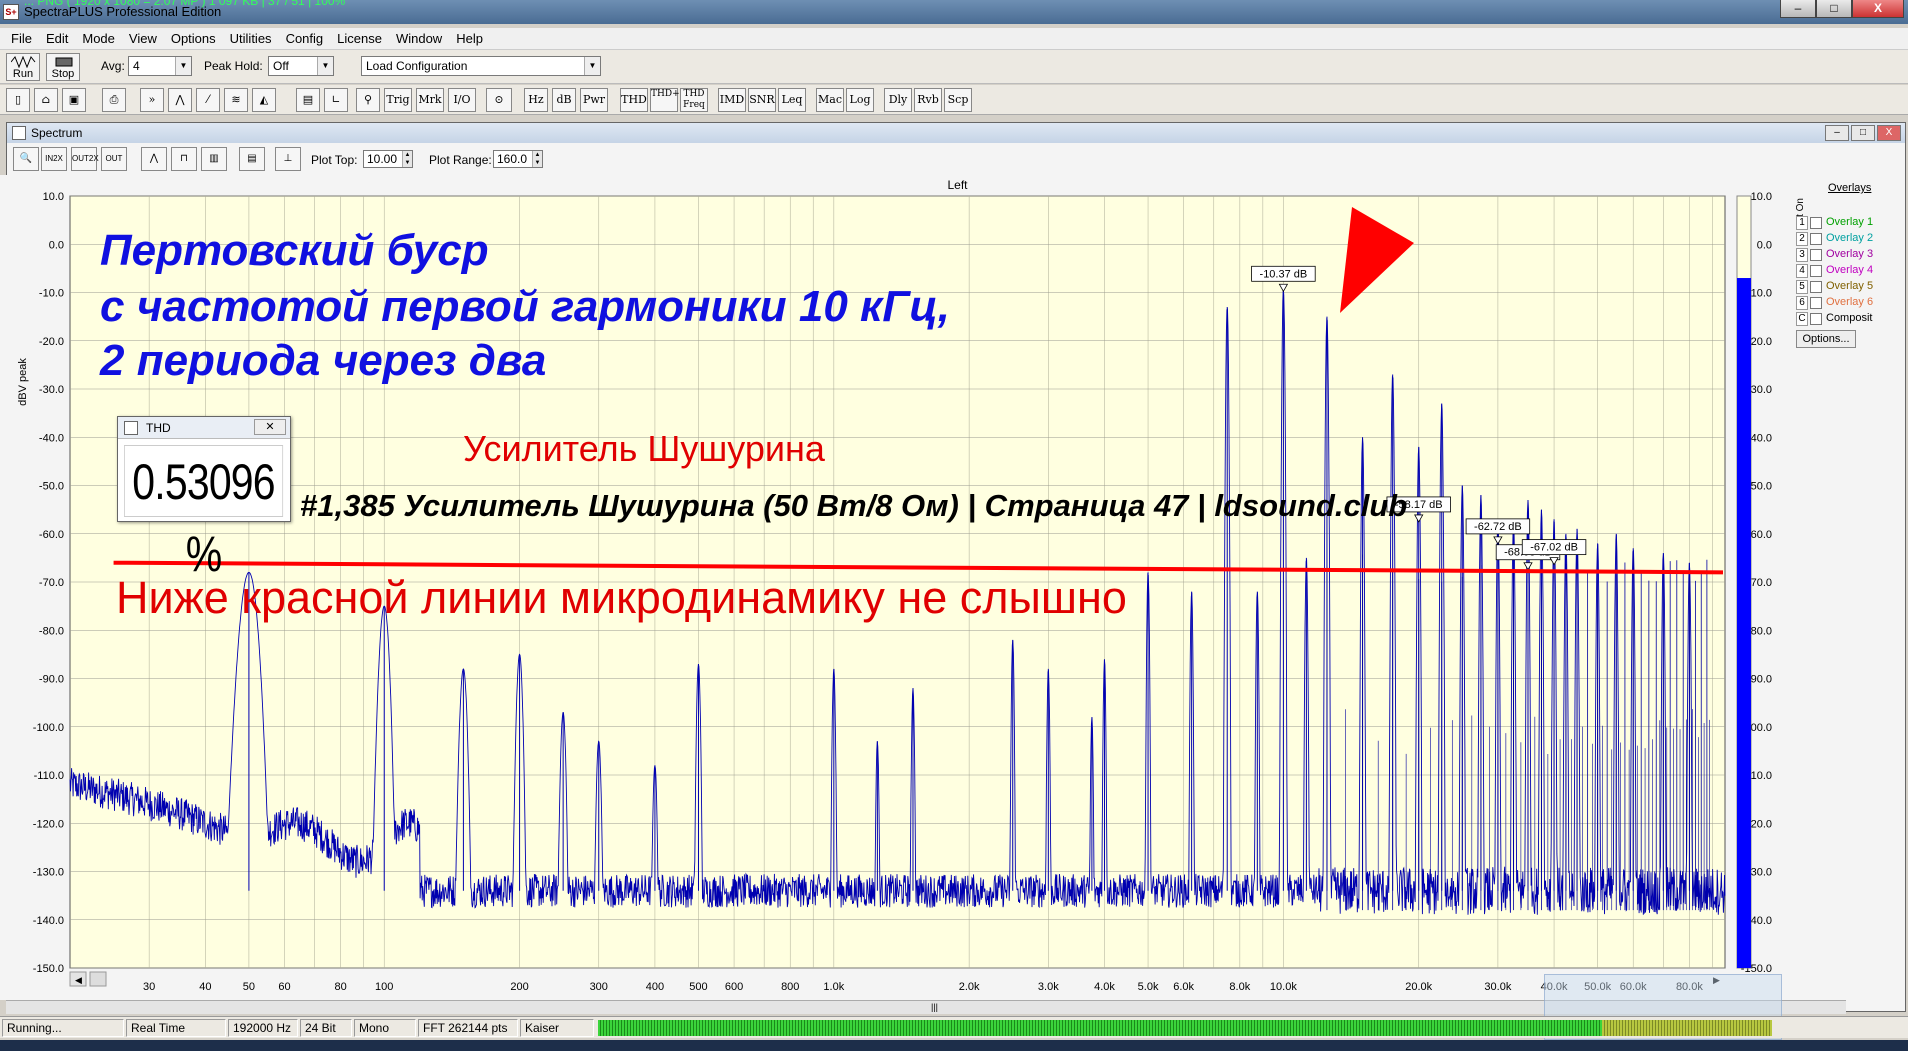 The height and width of the screenshot is (1051, 1908). Describe the element at coordinates (57, 38) in the screenshot. I see `menu-edit: Edit` at that location.